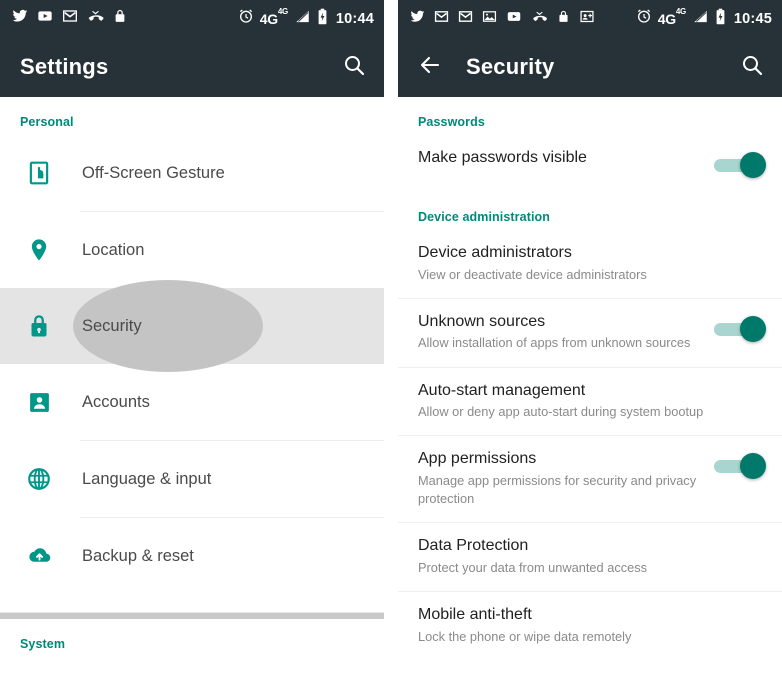  I want to click on contact-add-icon, so click(587, 19).